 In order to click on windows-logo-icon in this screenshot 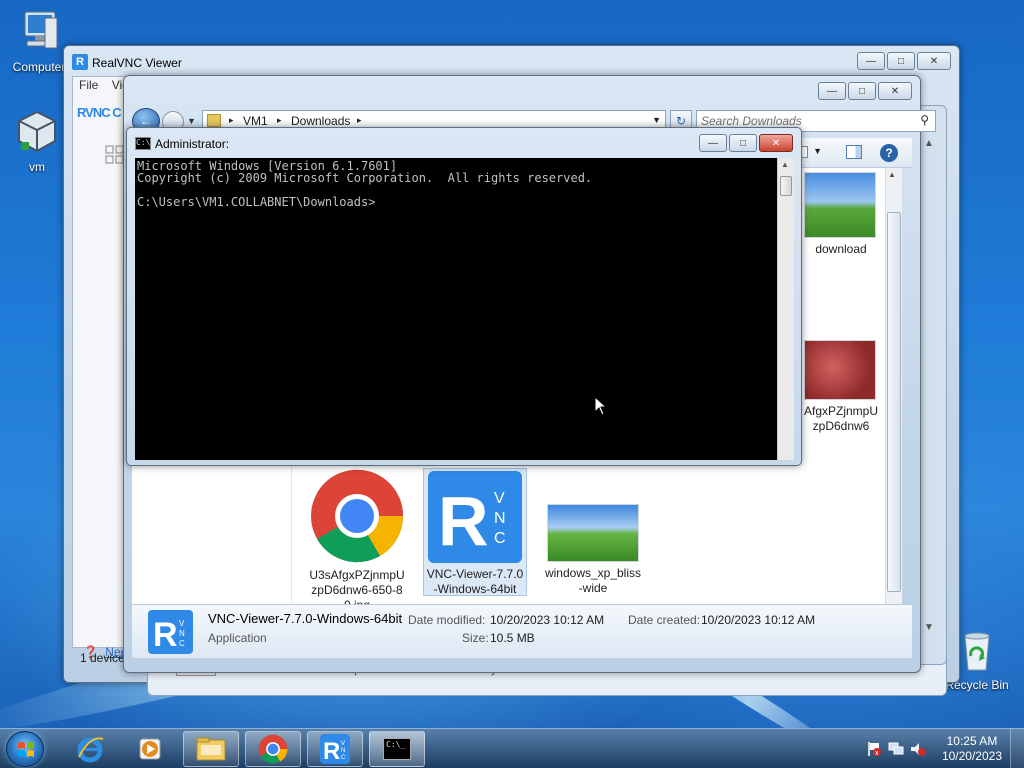, I will do `click(26, 749)`.